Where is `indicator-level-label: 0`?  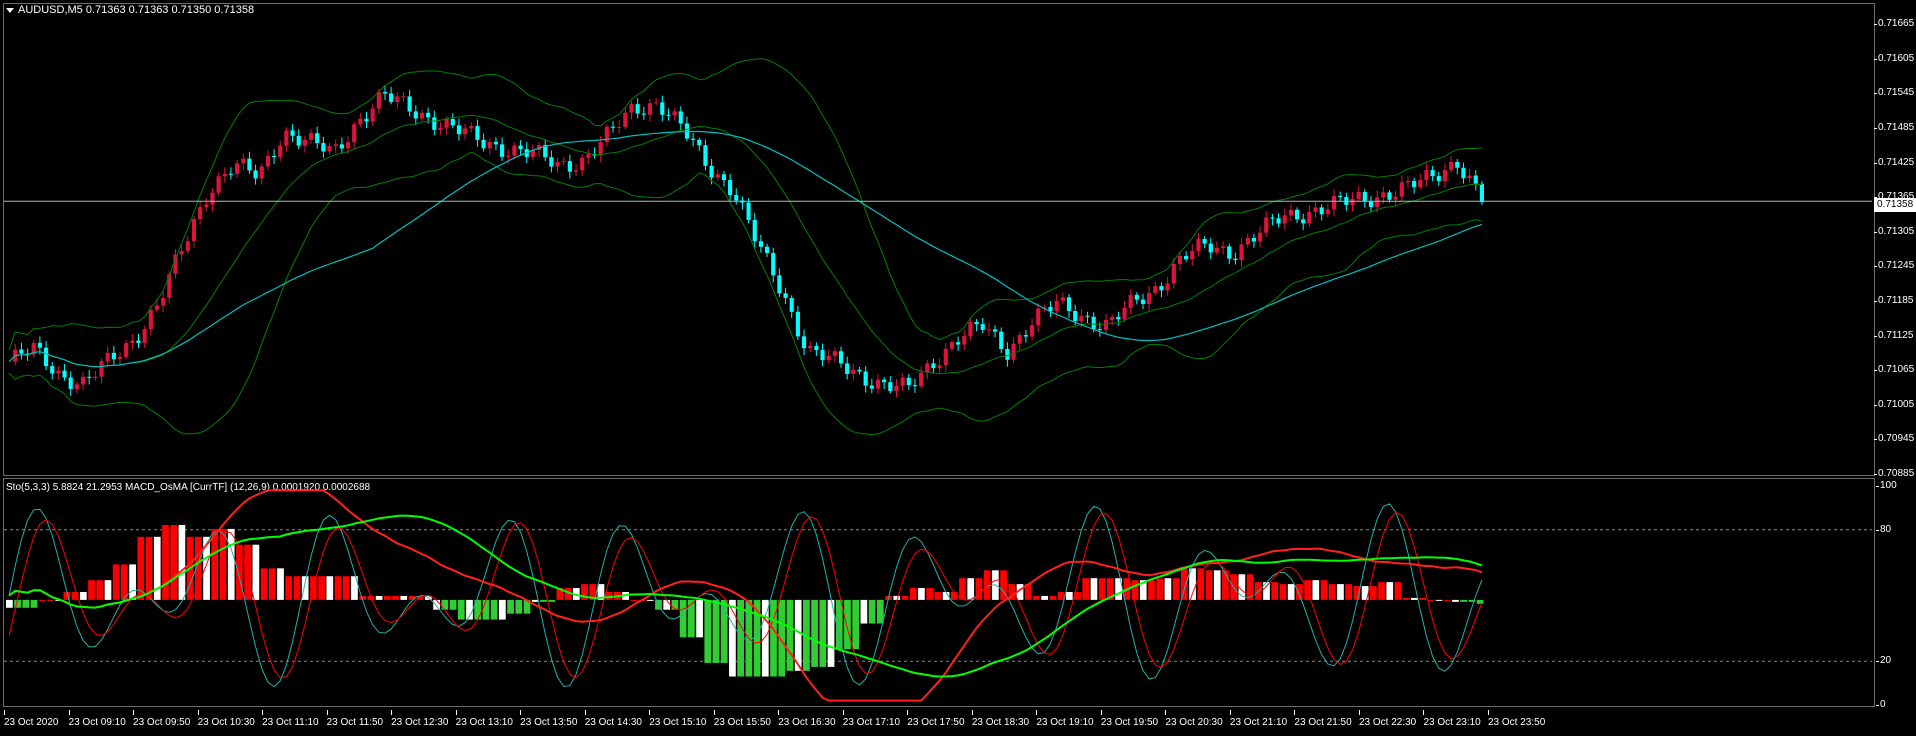
indicator-level-label: 0 is located at coordinates (1881, 704).